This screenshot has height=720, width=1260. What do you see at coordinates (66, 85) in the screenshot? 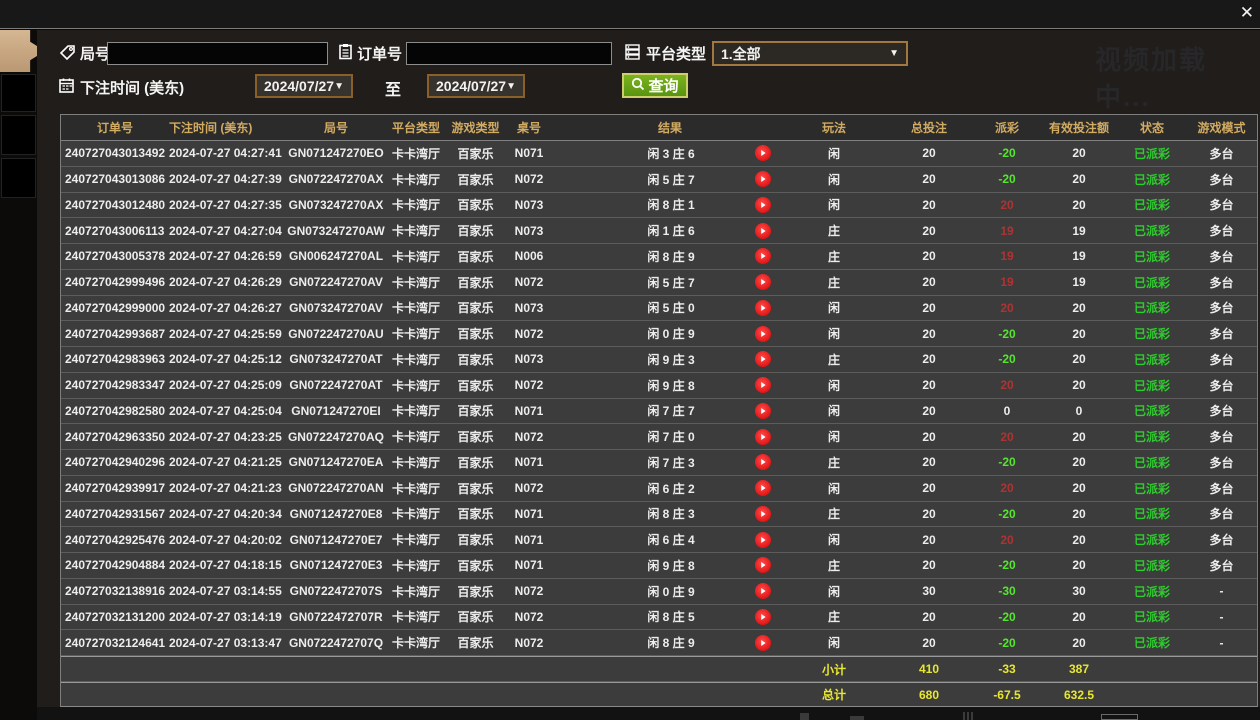
I see `calendar-icon` at bounding box center [66, 85].